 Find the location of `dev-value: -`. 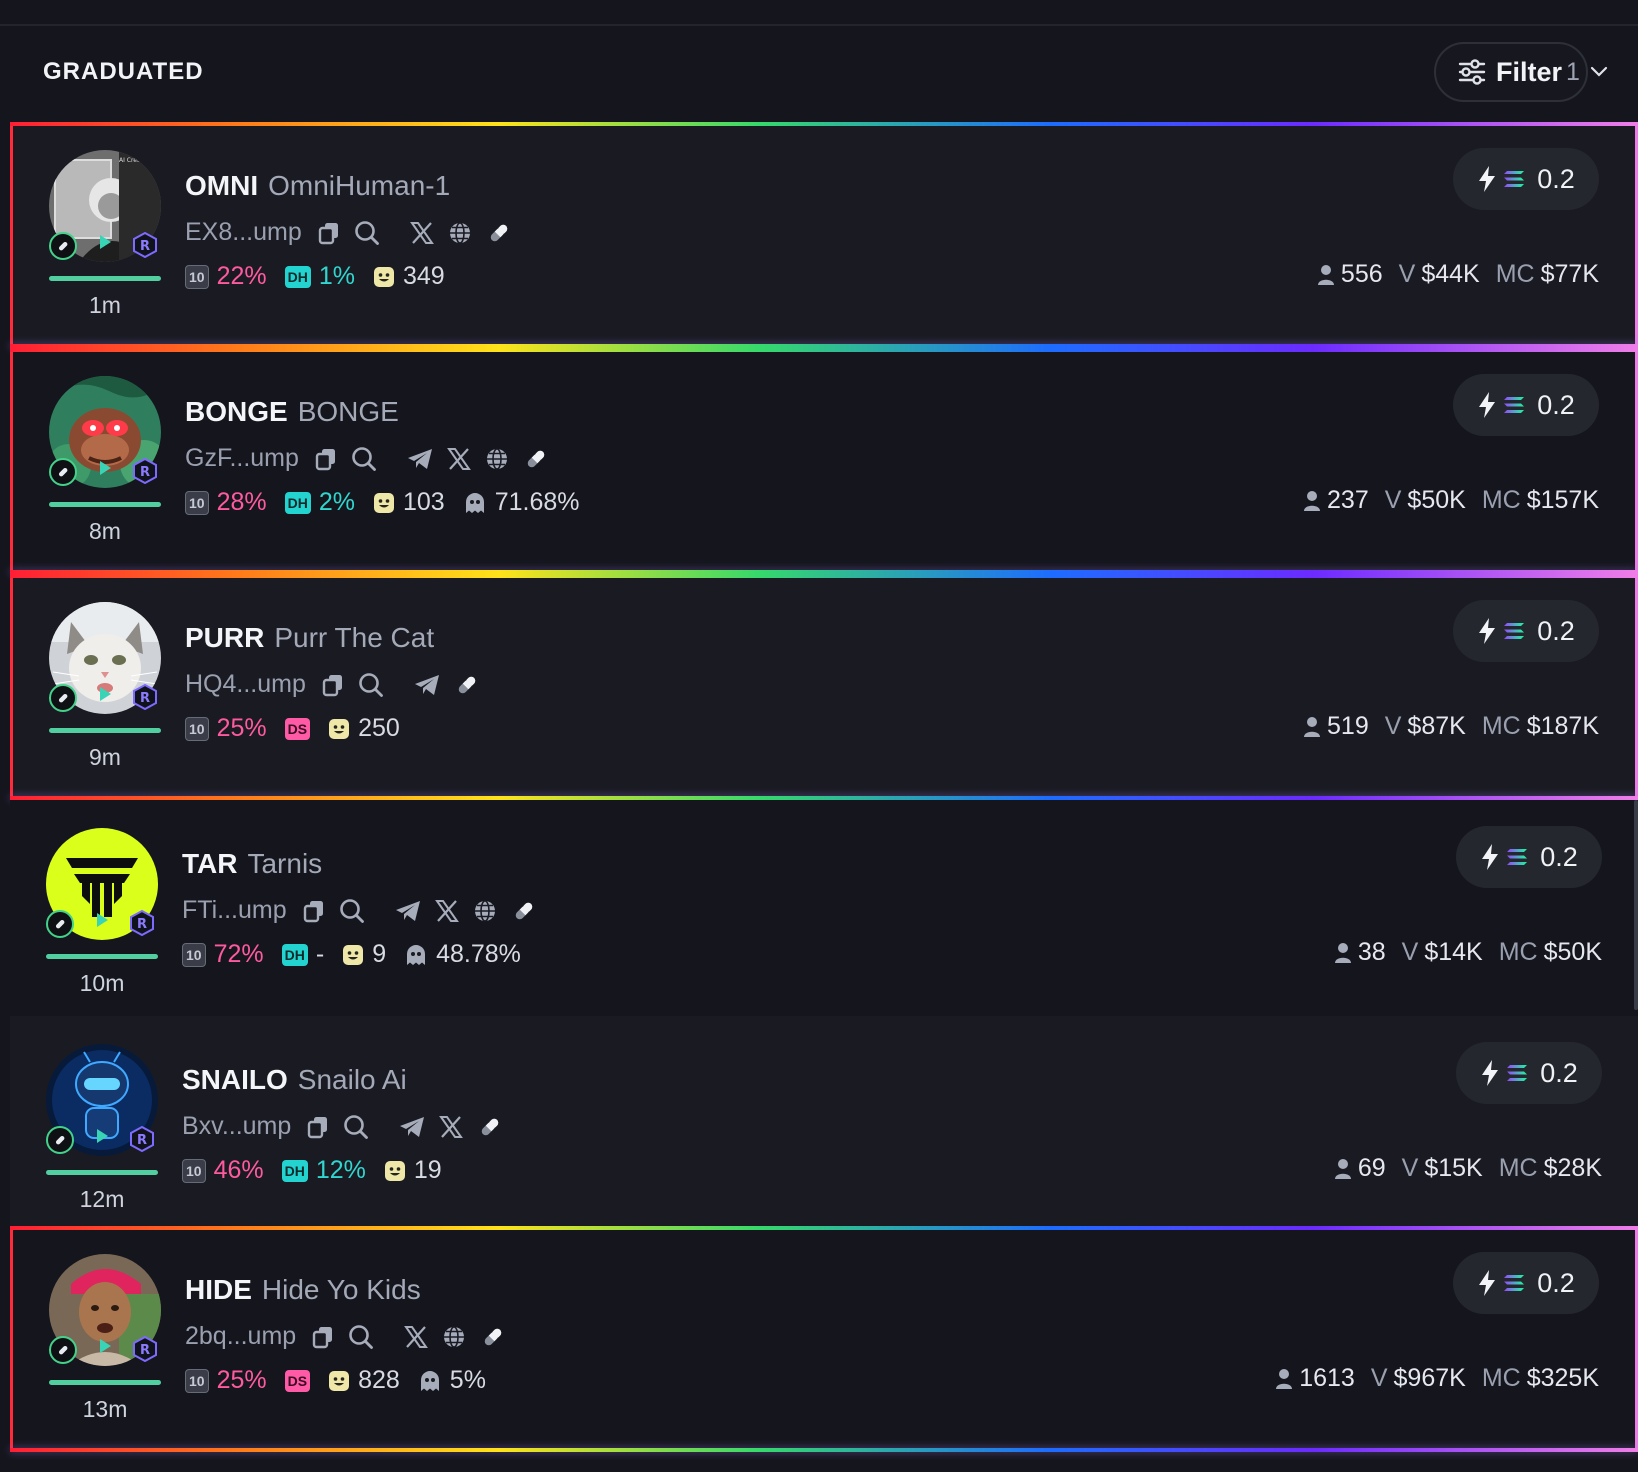

dev-value: - is located at coordinates (320, 954).